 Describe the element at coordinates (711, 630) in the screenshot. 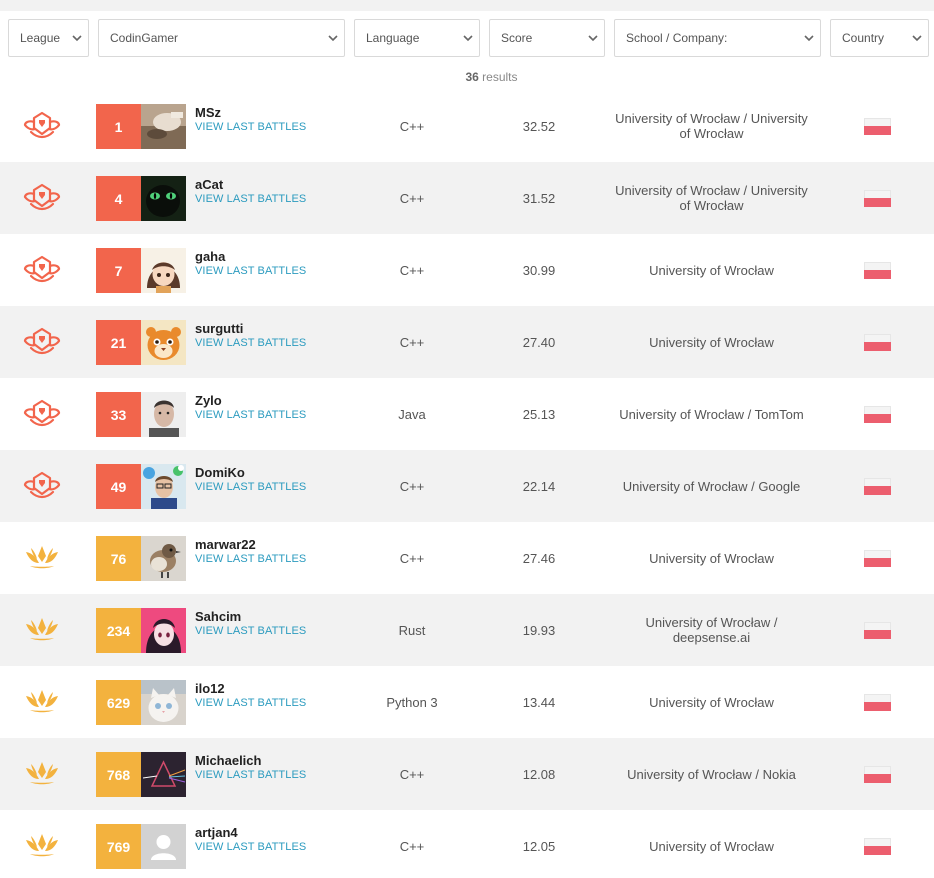

I see `school-cell: University of Wrocław / deepsense.ai` at that location.